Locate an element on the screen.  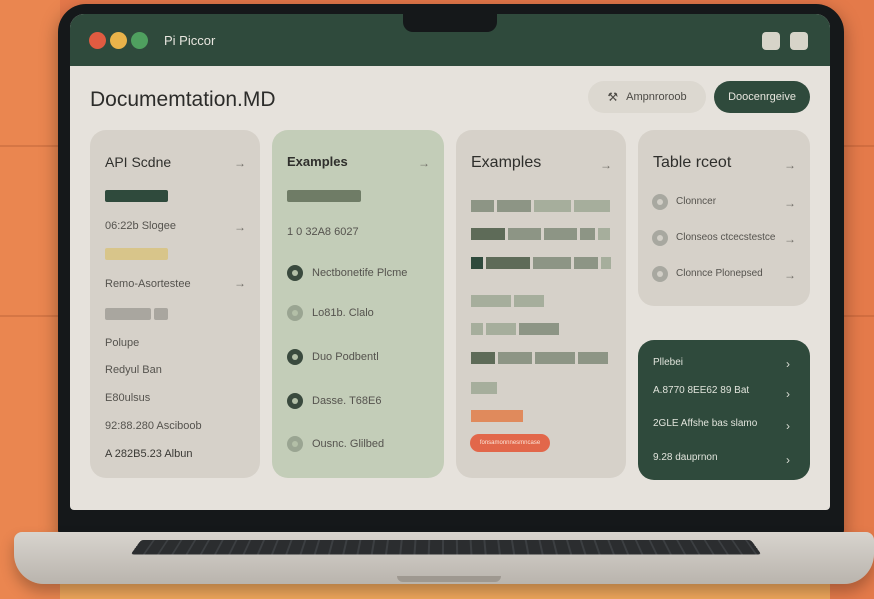
app-title: Pi Piccor is located at coordinates (190, 40).